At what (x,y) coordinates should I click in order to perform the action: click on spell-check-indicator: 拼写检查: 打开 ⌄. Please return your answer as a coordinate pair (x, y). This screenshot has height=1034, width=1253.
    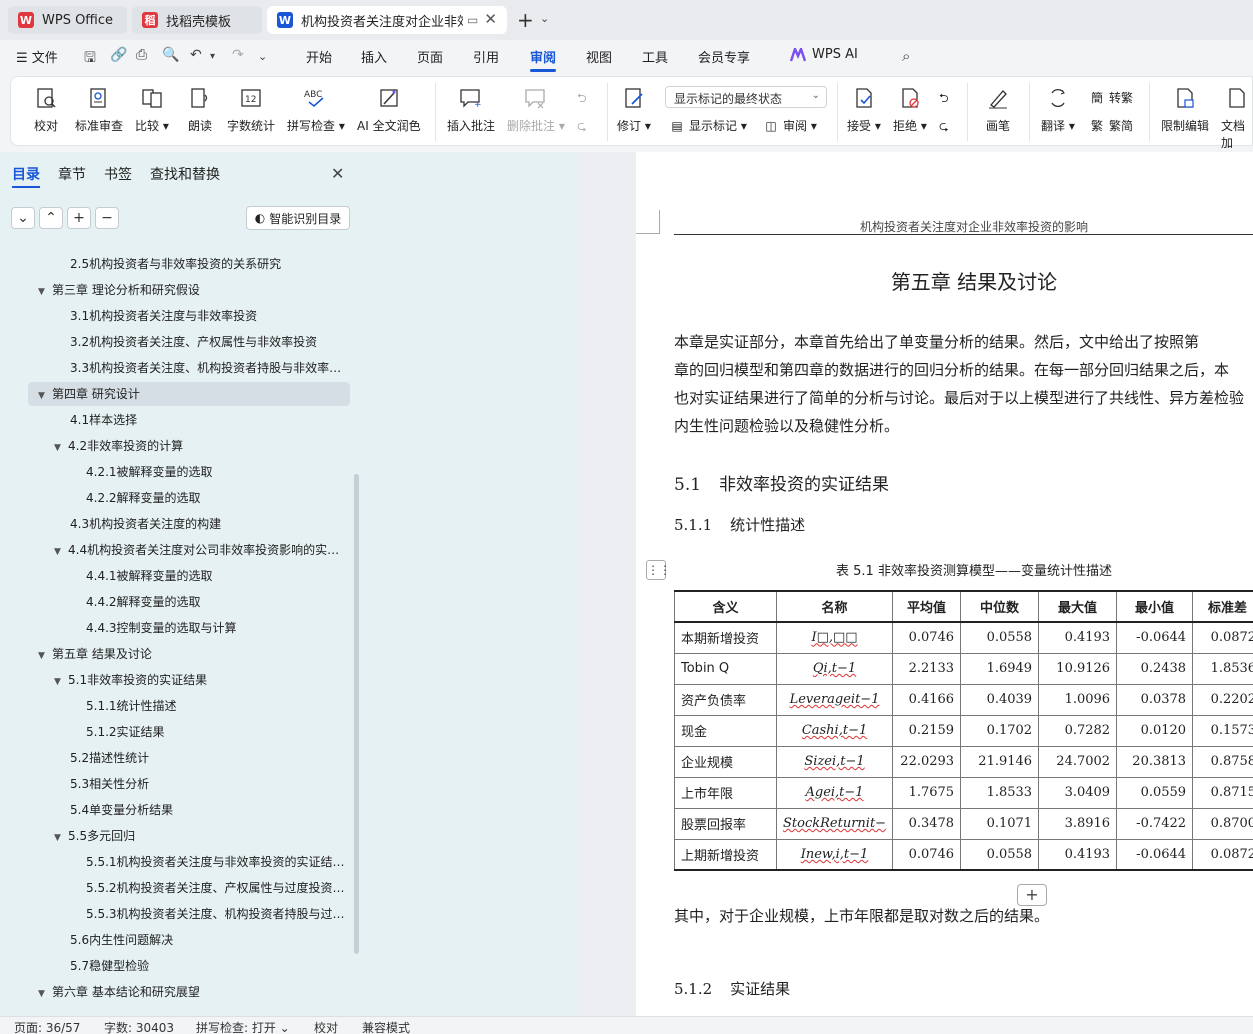
    Looking at the image, I should click on (243, 1026).